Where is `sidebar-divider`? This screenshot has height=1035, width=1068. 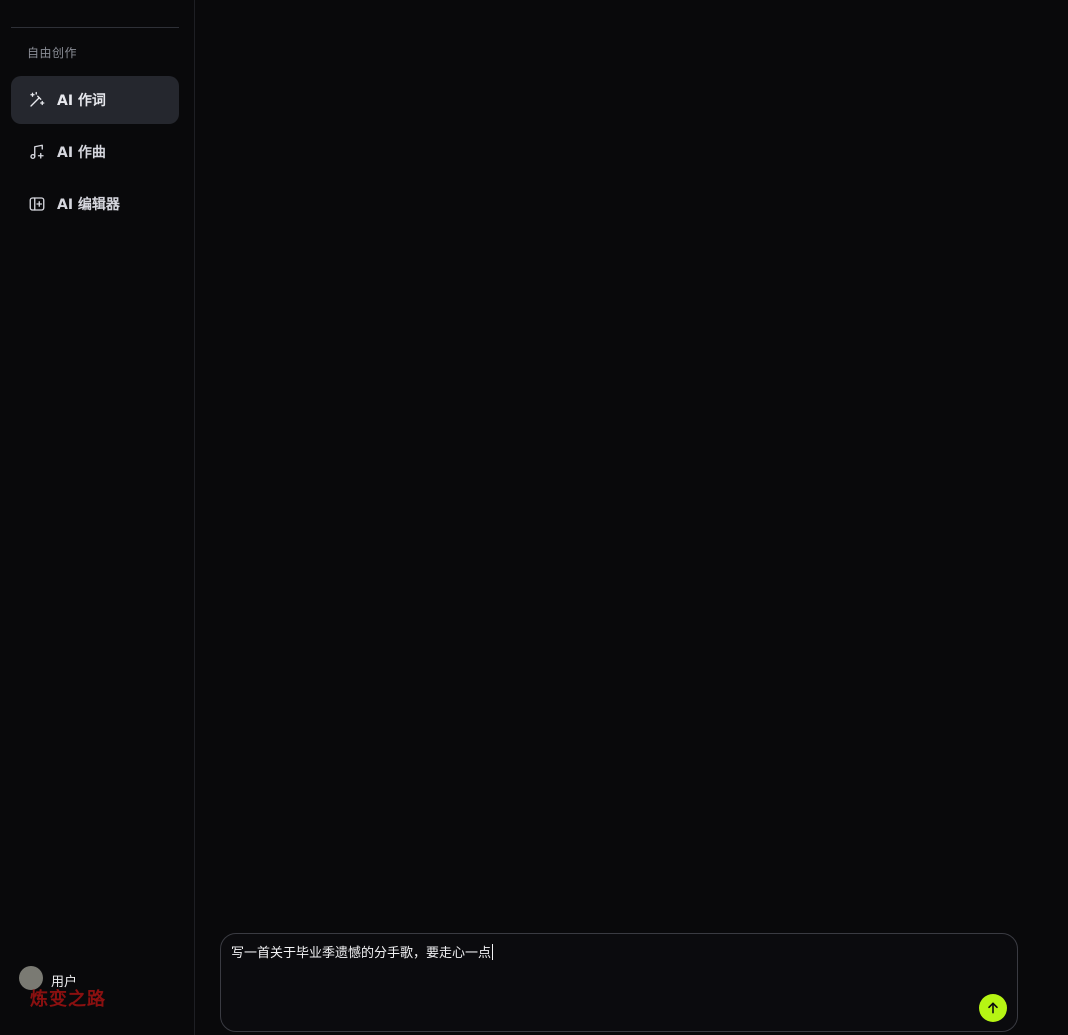
sidebar-divider is located at coordinates (95, 27).